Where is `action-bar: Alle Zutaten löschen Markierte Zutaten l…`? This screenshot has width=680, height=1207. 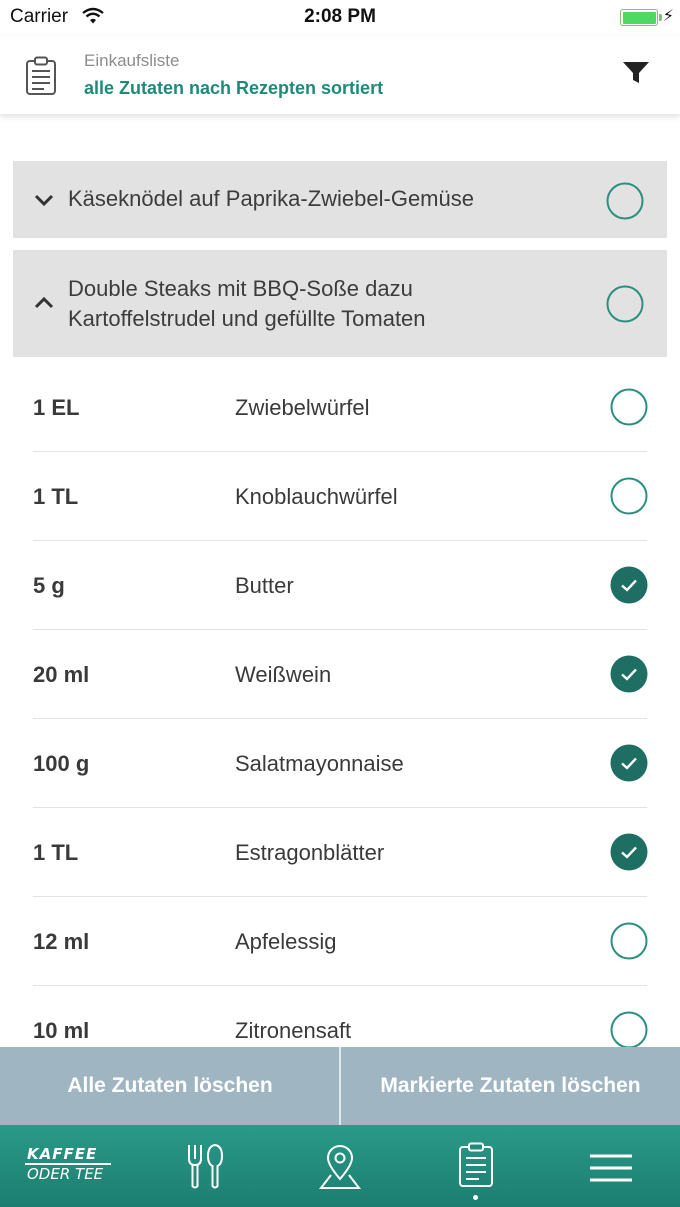 action-bar: Alle Zutaten löschen Markierte Zutaten l… is located at coordinates (340, 1086).